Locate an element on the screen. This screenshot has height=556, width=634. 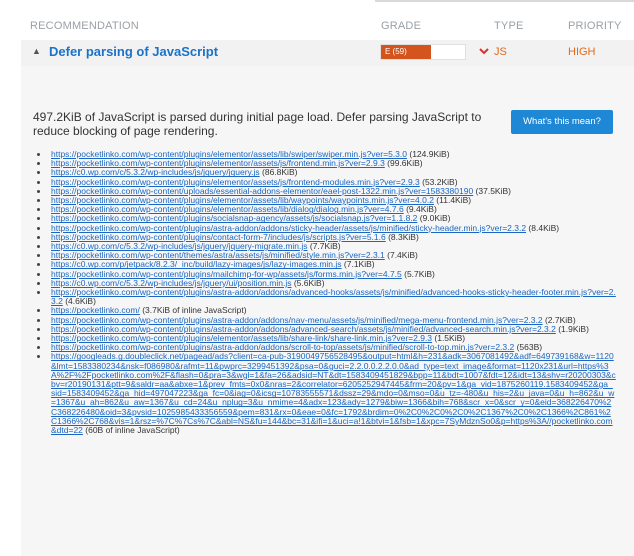
table-header: RECOMMENDATION GRADE TYPE PRIORITY is located at coordinates (317, 20).